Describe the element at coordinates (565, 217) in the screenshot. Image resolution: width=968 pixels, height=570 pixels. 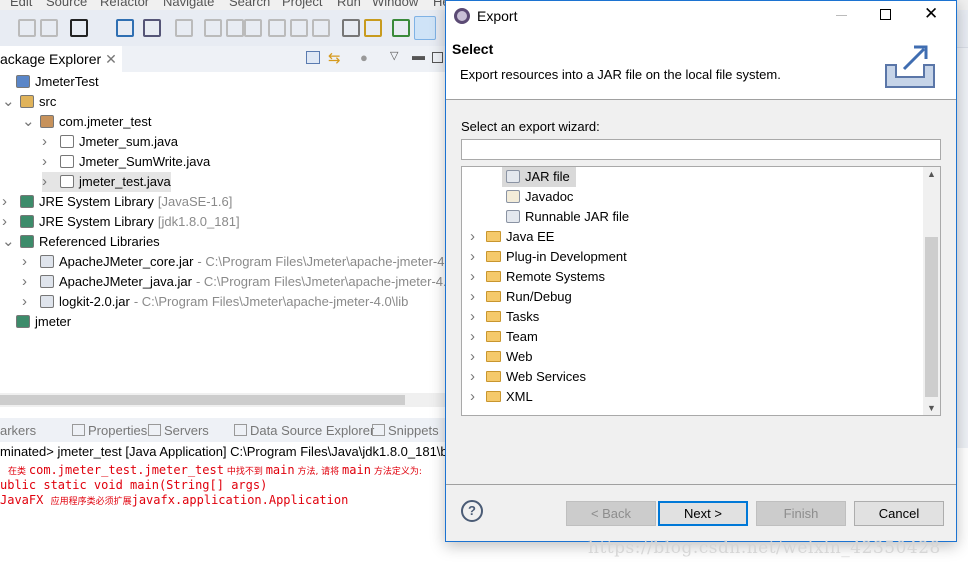
I see `wizard-item: Runnable JAR file` at that location.